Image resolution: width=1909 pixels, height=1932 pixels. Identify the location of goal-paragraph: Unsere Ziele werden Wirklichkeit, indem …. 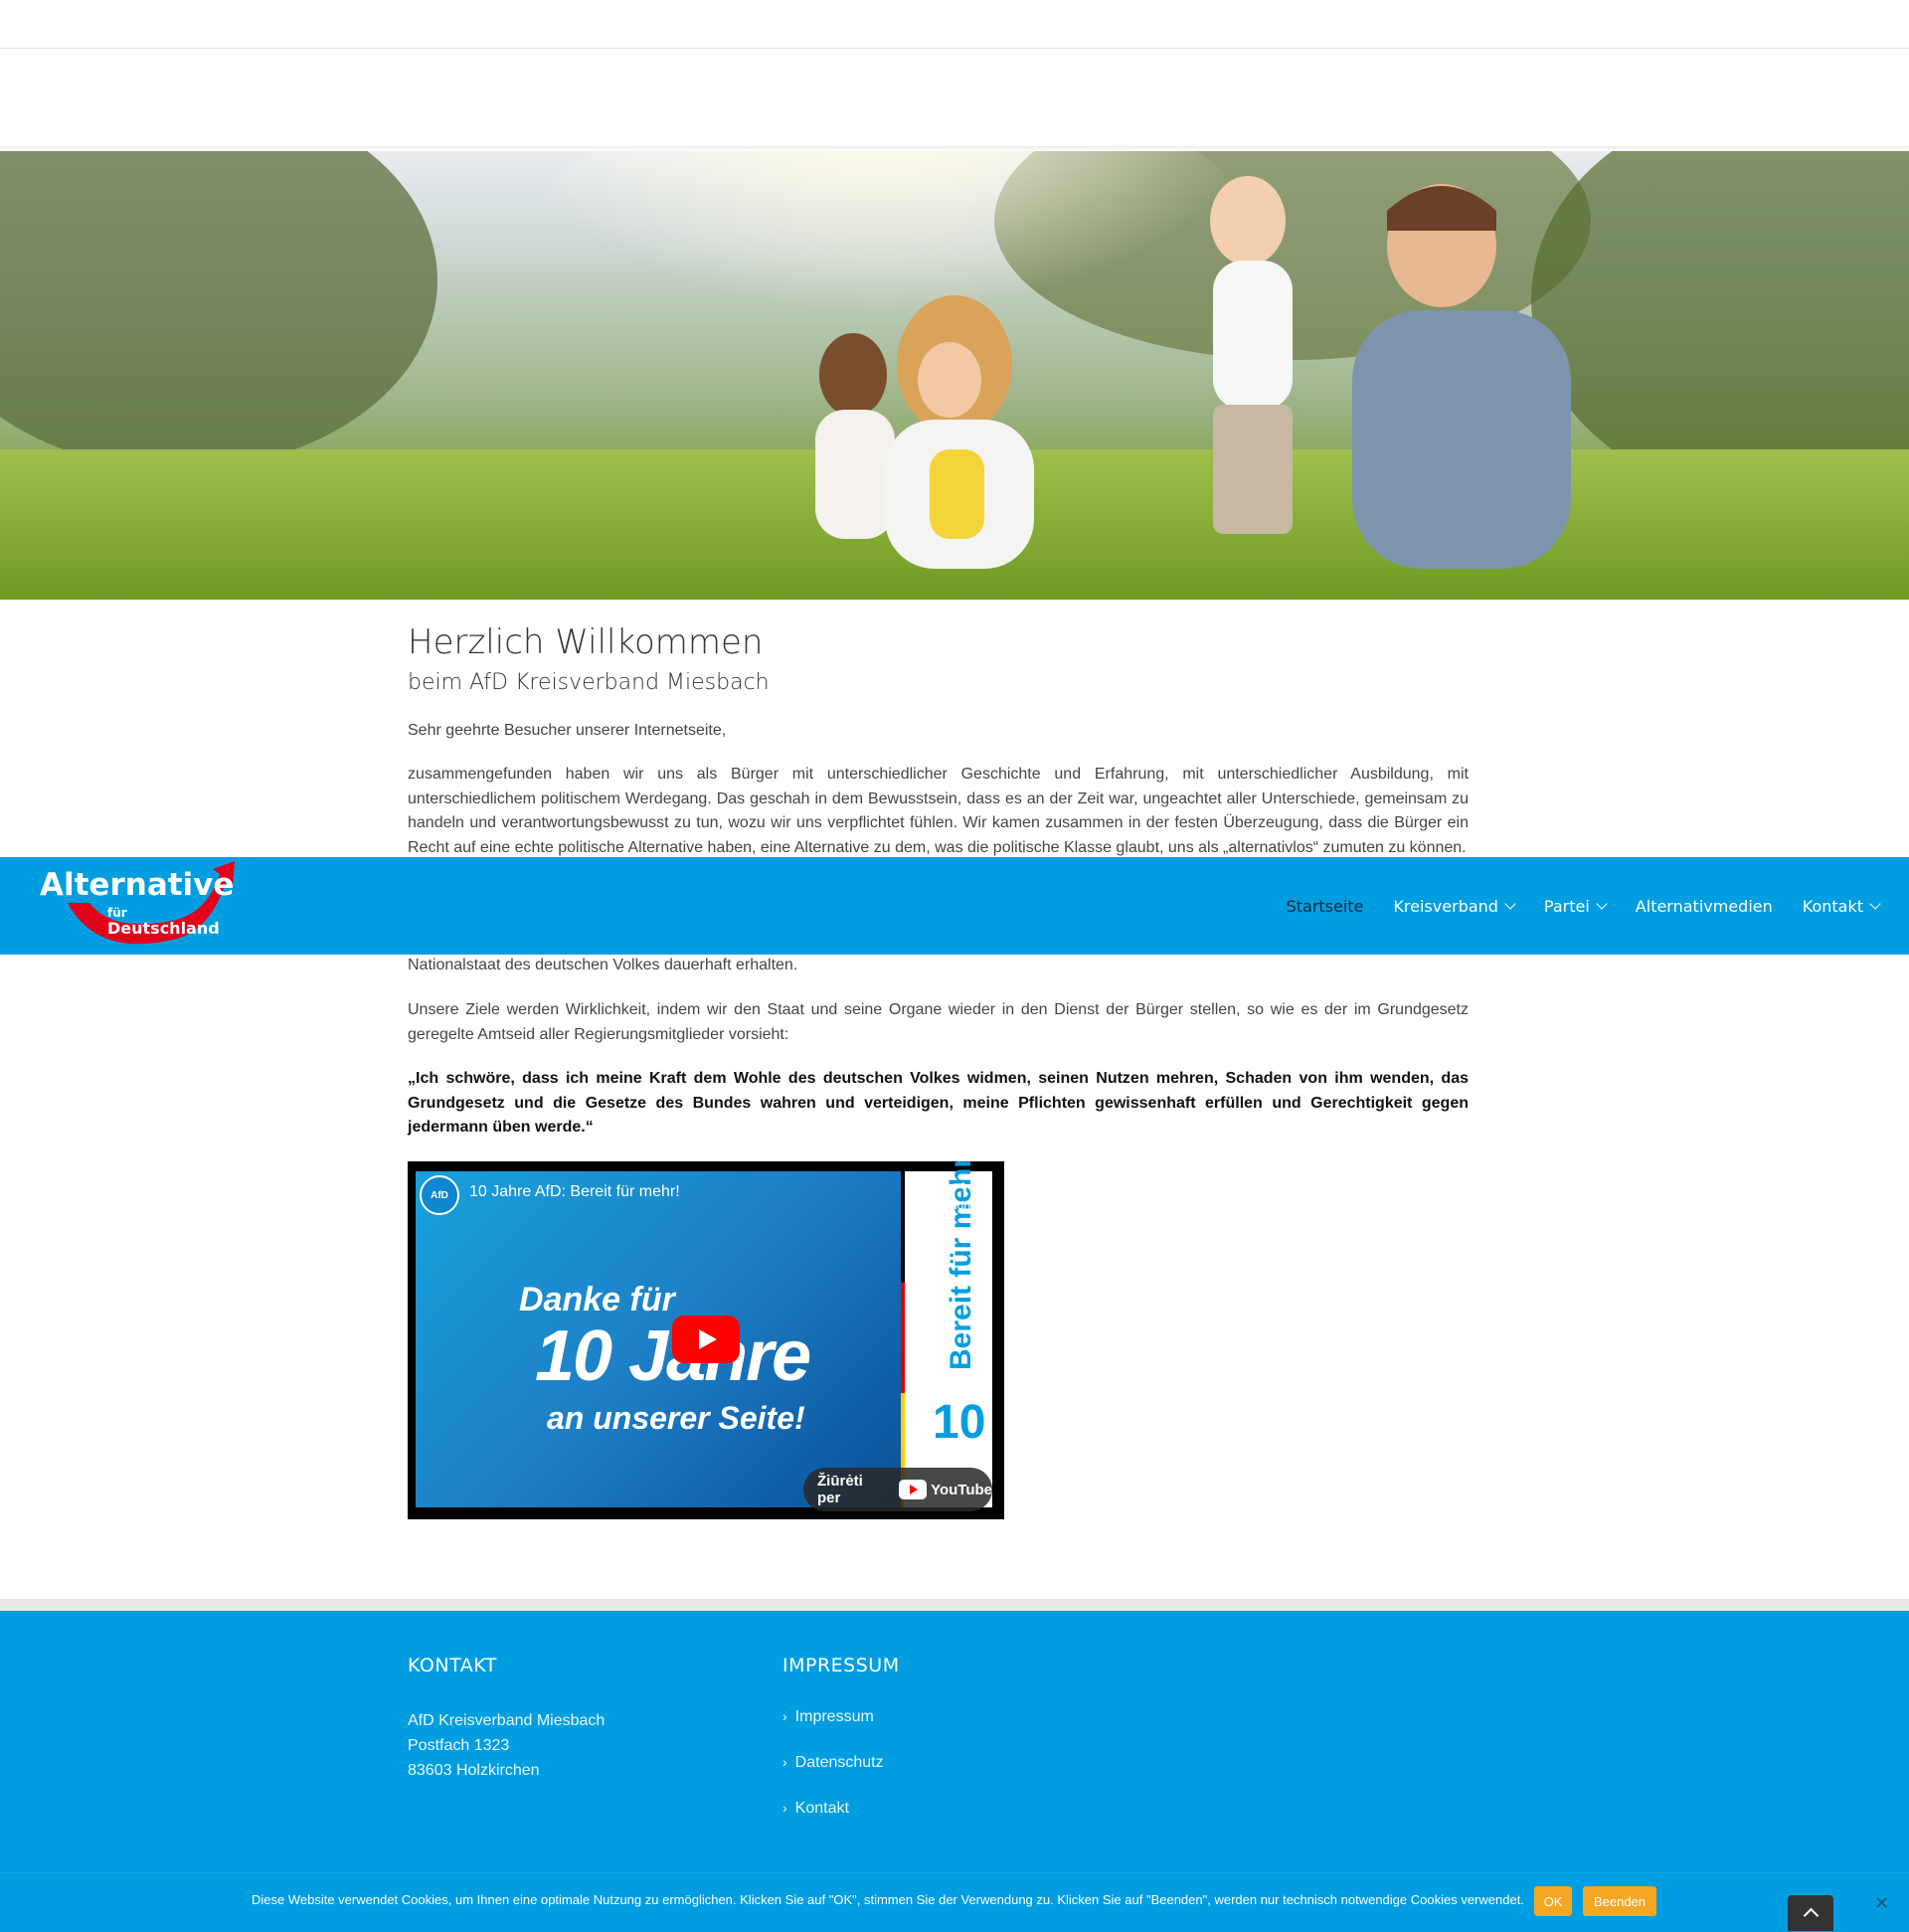
(939, 1022).